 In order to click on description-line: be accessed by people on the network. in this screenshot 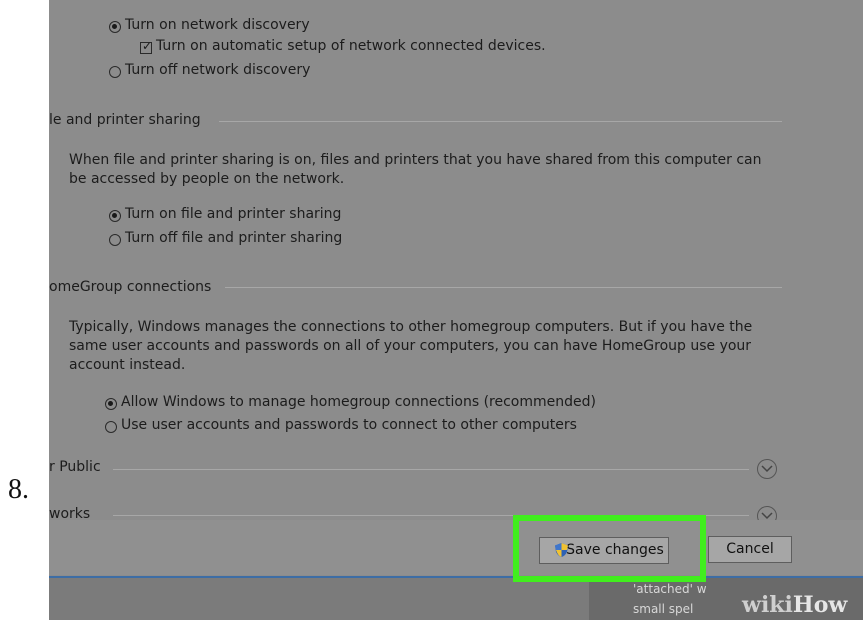, I will do `click(207, 179)`.